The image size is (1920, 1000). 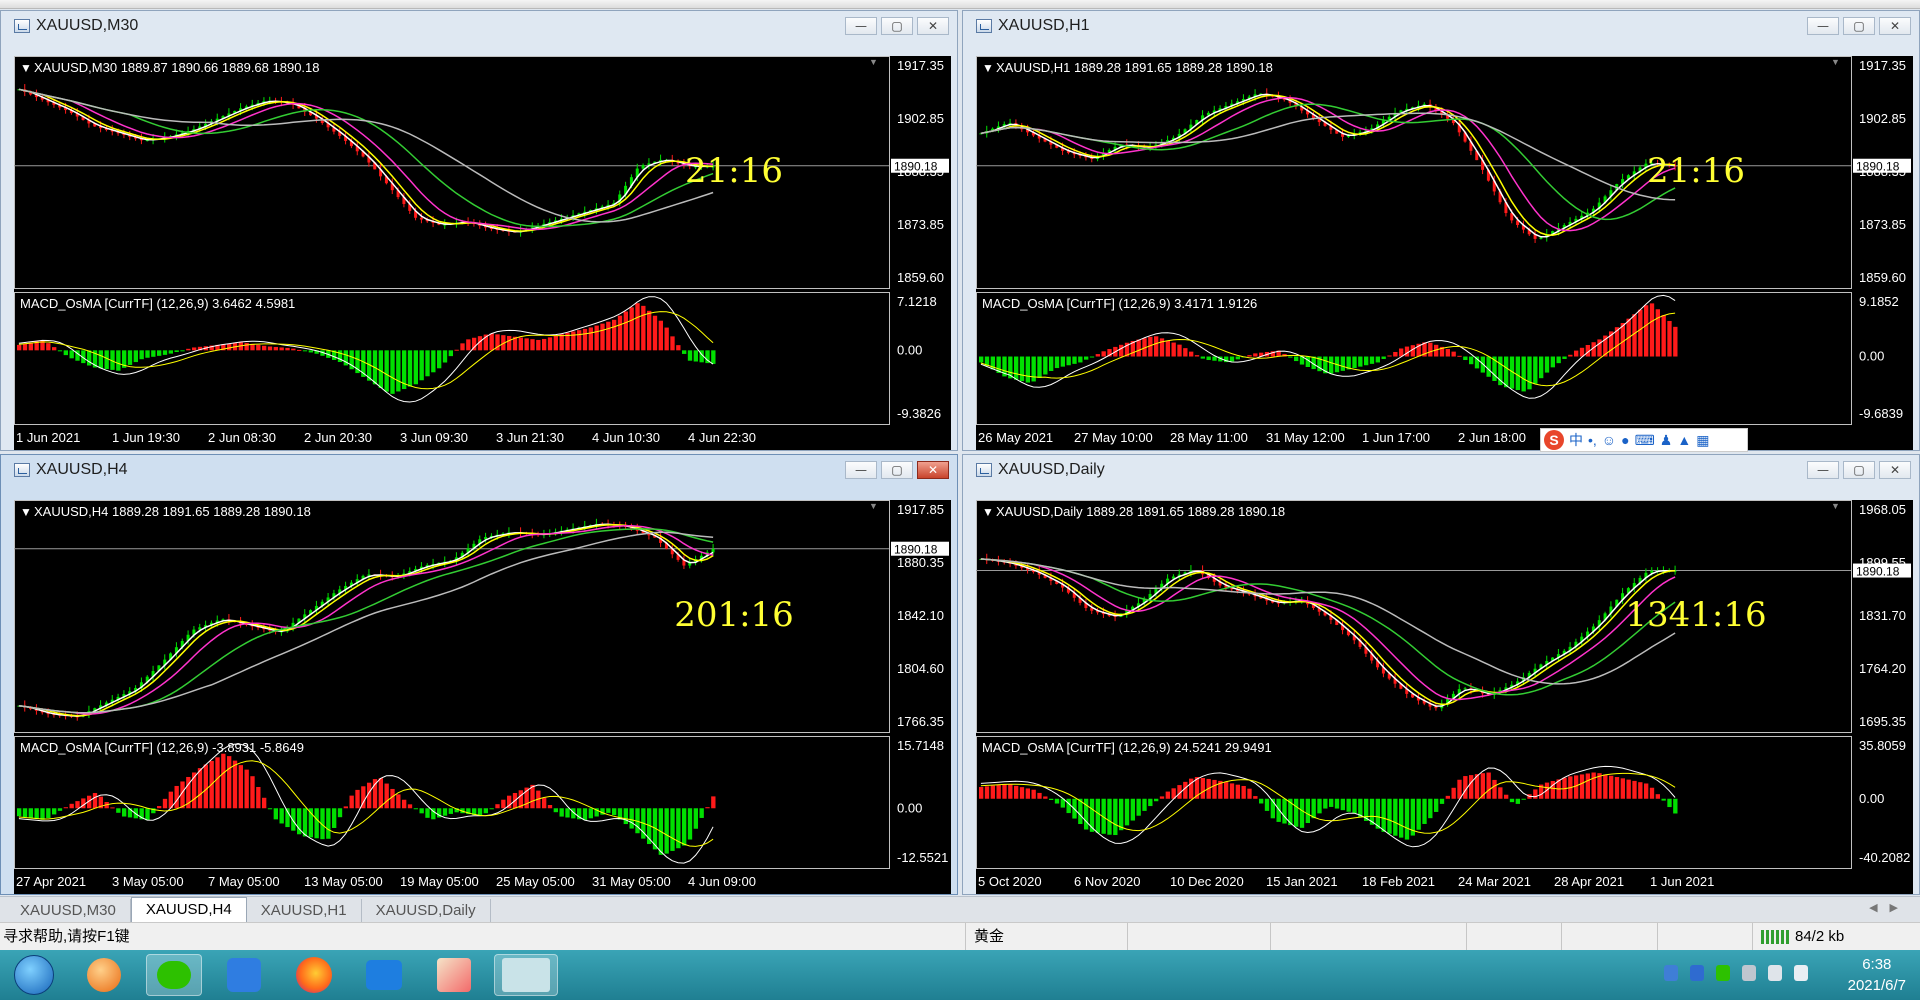 I want to click on window-titlebar: XAUUSD,M30 — ▢ ✕, so click(x=479, y=26).